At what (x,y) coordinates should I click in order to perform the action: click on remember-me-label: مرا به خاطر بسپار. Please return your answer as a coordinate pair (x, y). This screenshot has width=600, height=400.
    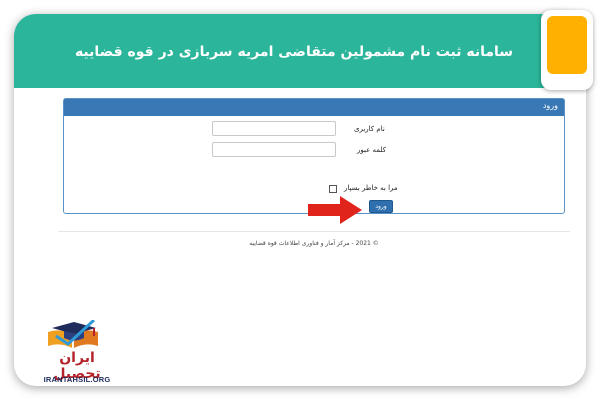
    Looking at the image, I should click on (371, 188).